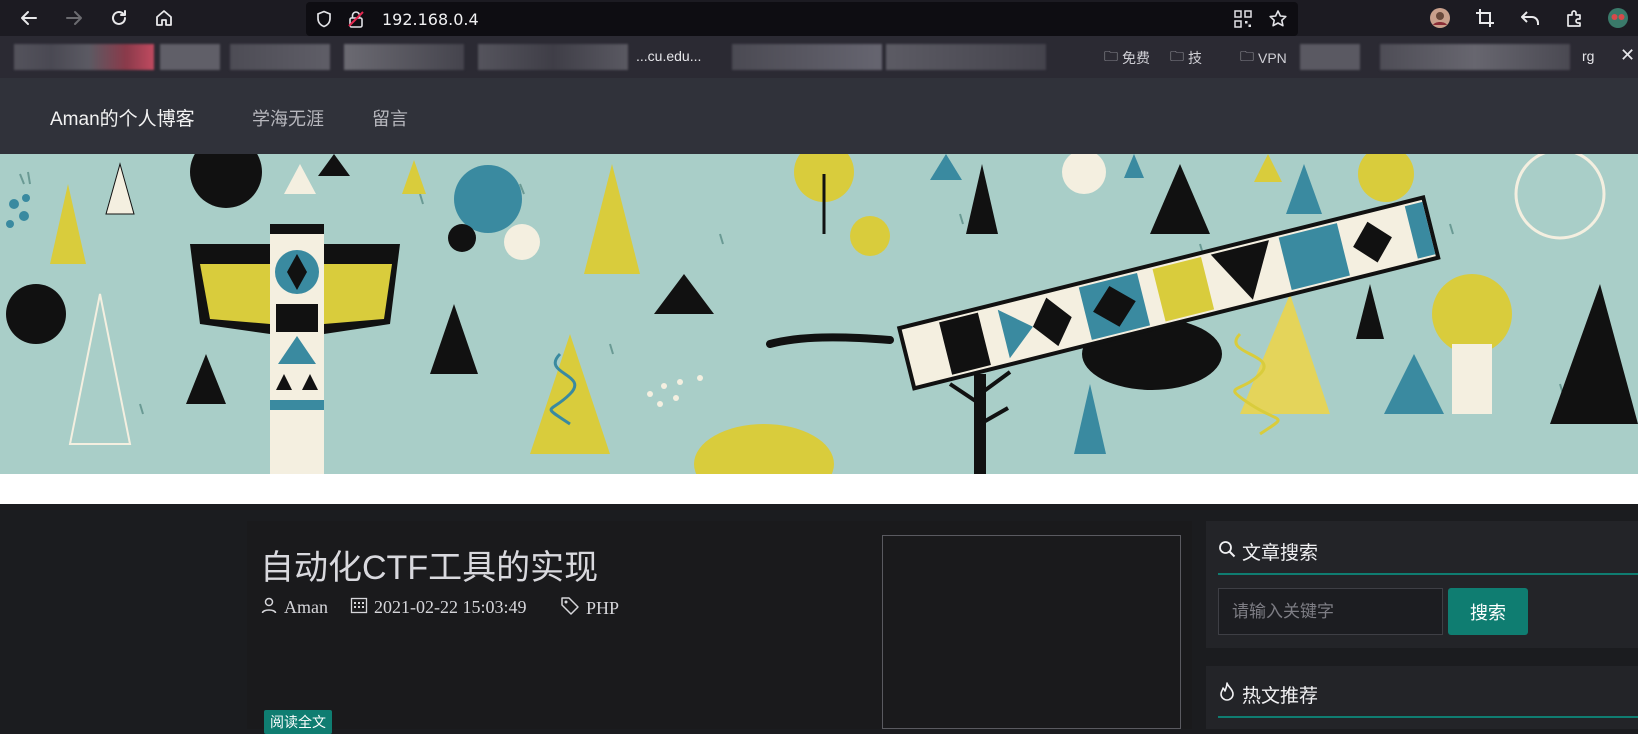 The width and height of the screenshot is (1638, 734). What do you see at coordinates (1488, 611) in the screenshot?
I see `search-button: 搜索` at bounding box center [1488, 611].